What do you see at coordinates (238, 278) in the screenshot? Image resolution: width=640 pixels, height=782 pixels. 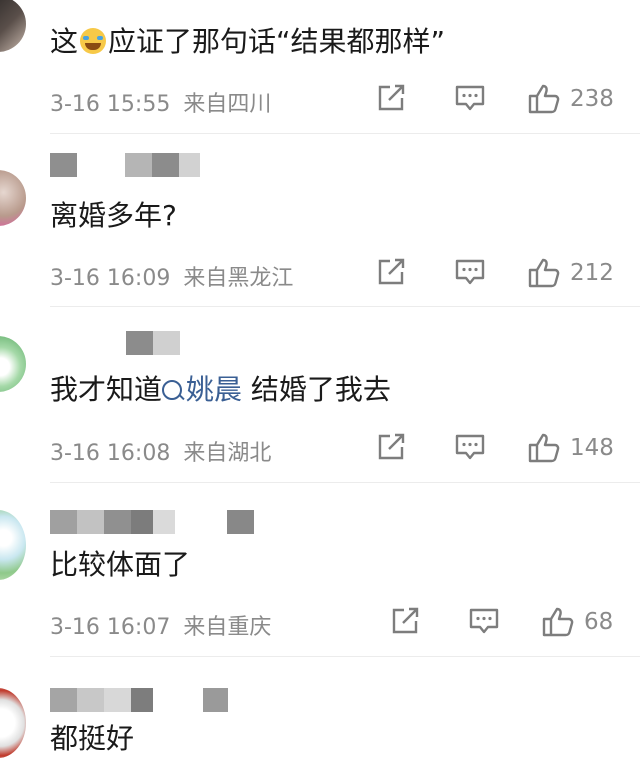 I see `comment-location: 来自黑龙江` at bounding box center [238, 278].